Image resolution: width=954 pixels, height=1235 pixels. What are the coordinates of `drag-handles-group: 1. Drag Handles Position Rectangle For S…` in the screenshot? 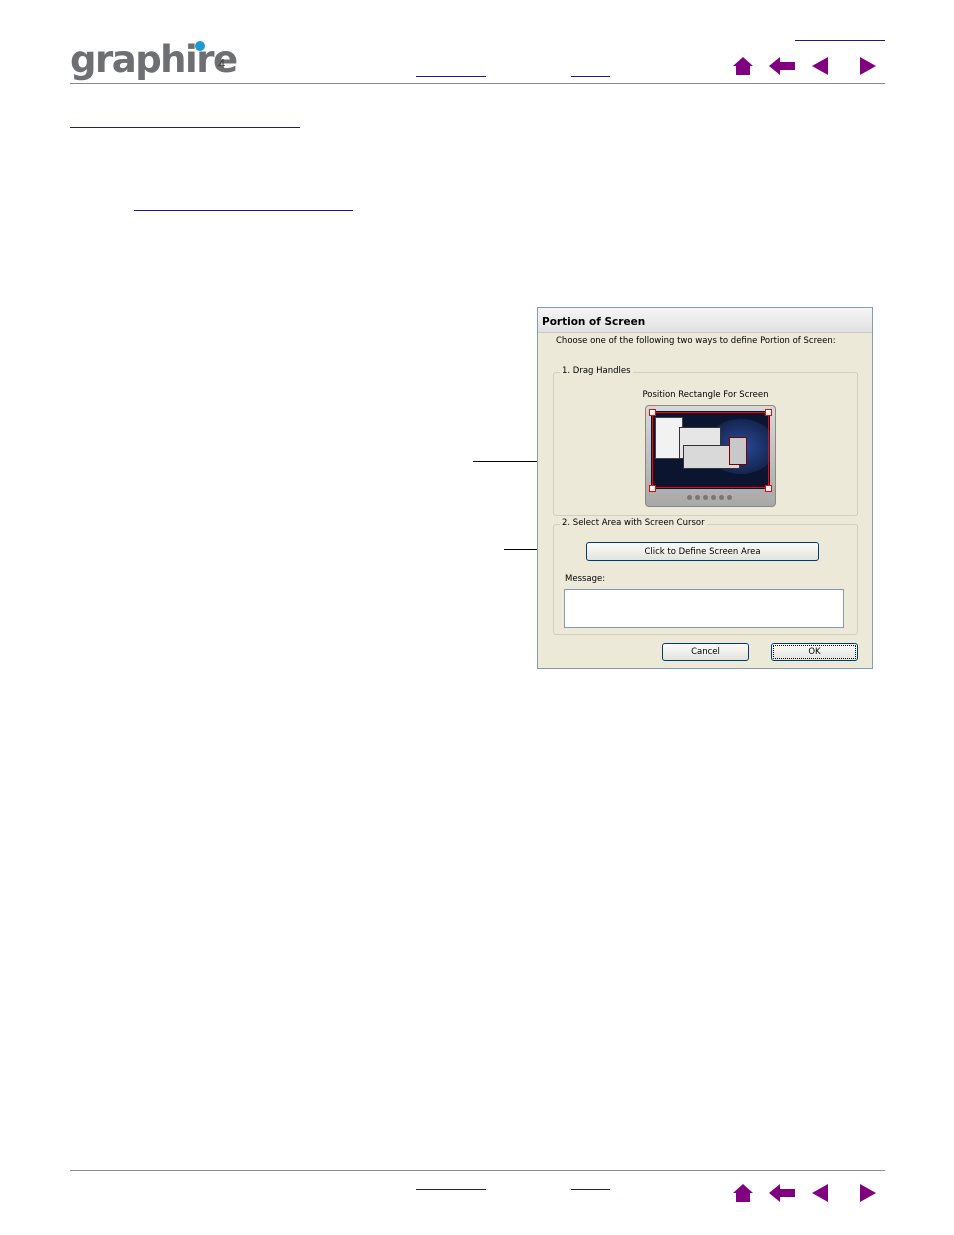 It's located at (705, 441).